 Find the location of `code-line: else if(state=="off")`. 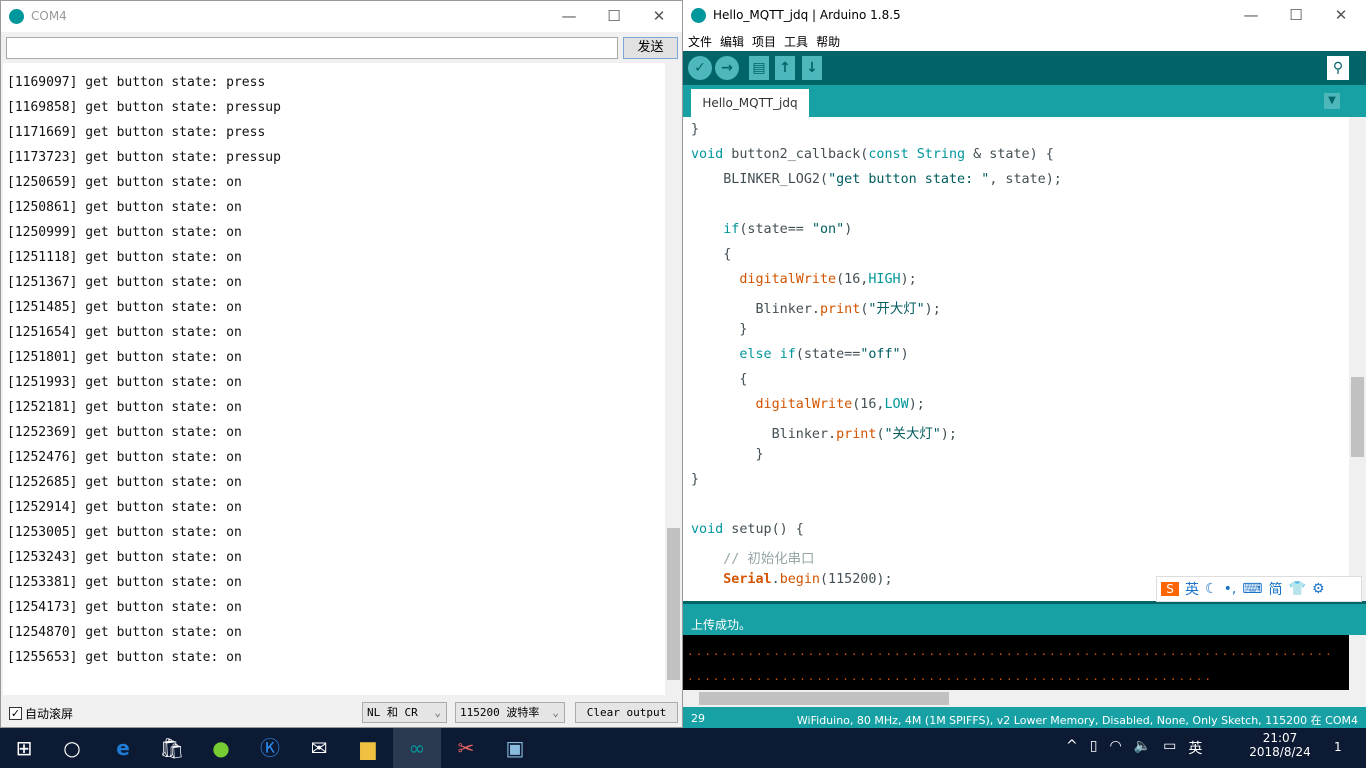

code-line: else if(state=="off") is located at coordinates (824, 354).